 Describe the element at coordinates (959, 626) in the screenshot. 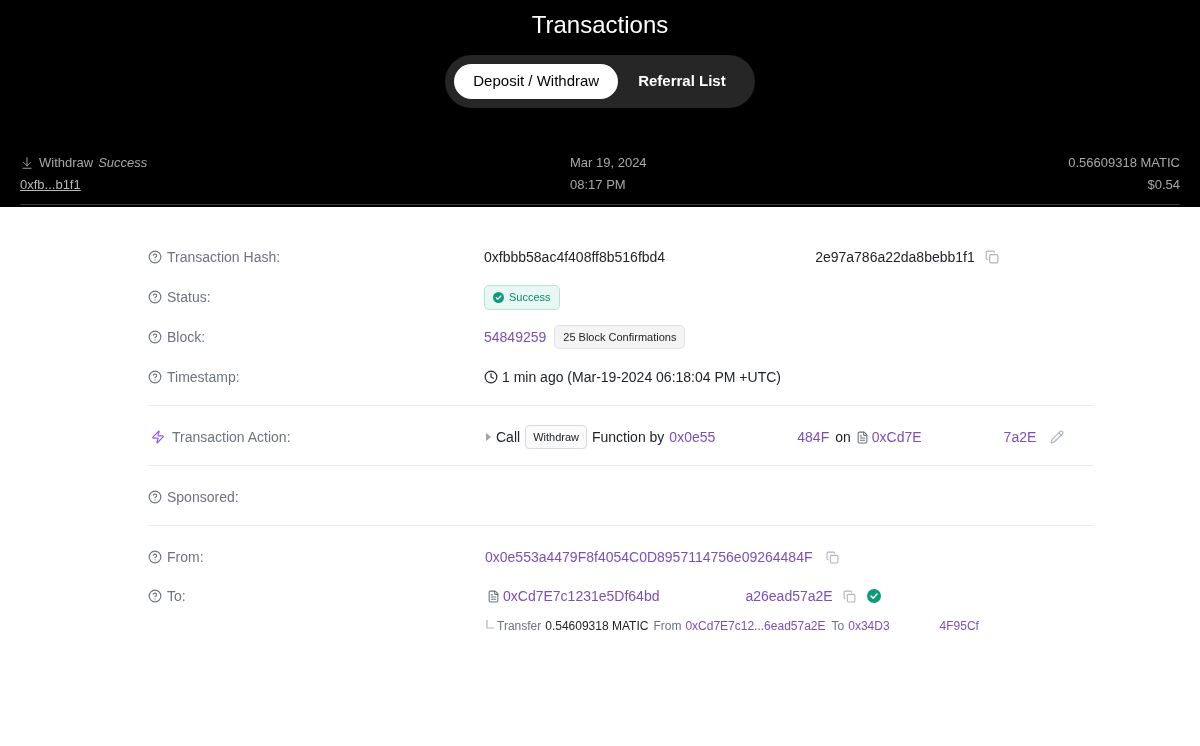

I see `address-link: 4F95Cf` at that location.